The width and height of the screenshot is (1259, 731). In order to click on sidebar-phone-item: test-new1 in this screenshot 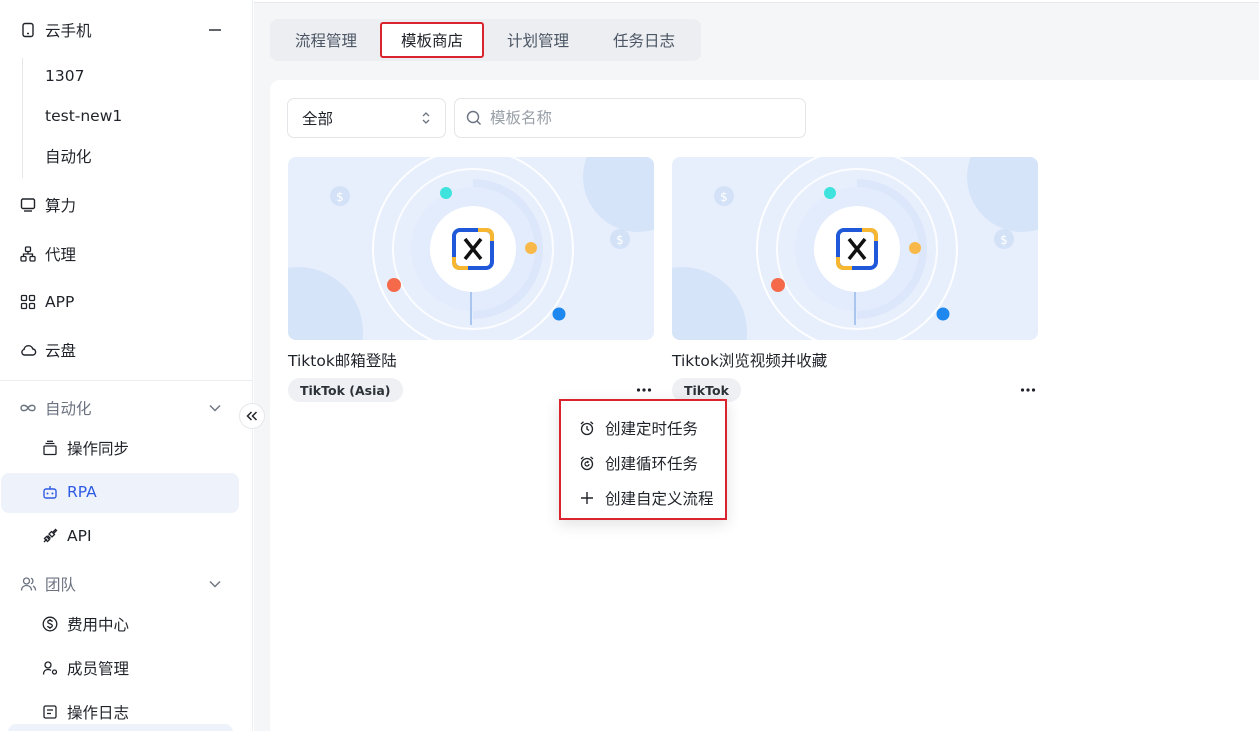, I will do `click(126, 116)`.